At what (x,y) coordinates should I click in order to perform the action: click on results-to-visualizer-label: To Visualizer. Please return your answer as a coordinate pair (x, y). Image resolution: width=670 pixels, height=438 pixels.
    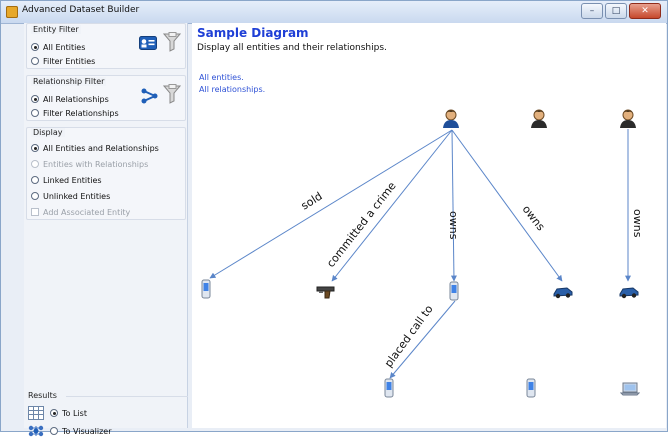
    Looking at the image, I should click on (87, 431).